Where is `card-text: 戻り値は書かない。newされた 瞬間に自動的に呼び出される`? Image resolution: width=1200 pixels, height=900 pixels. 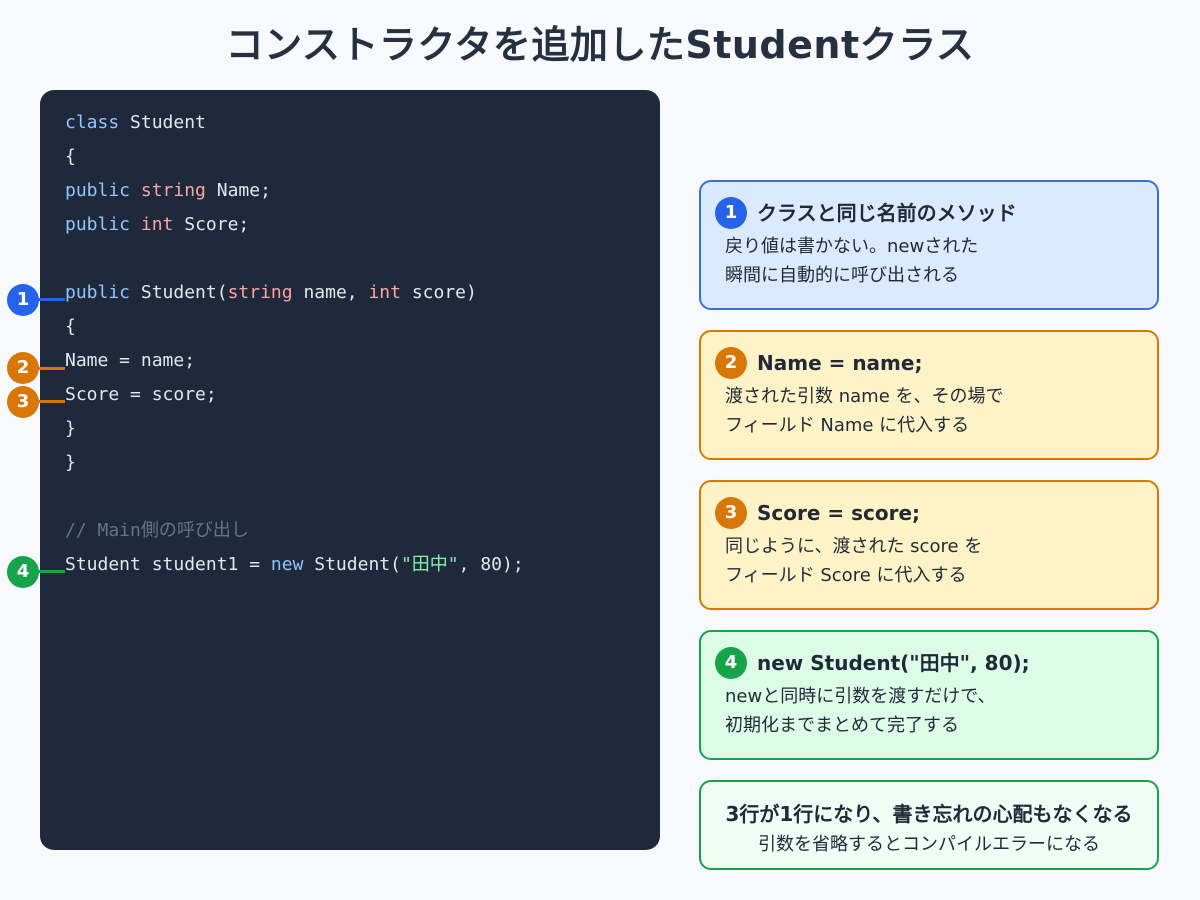 card-text: 戻り値は書かない。newされた 瞬間に自動的に呼び出される is located at coordinates (935, 261).